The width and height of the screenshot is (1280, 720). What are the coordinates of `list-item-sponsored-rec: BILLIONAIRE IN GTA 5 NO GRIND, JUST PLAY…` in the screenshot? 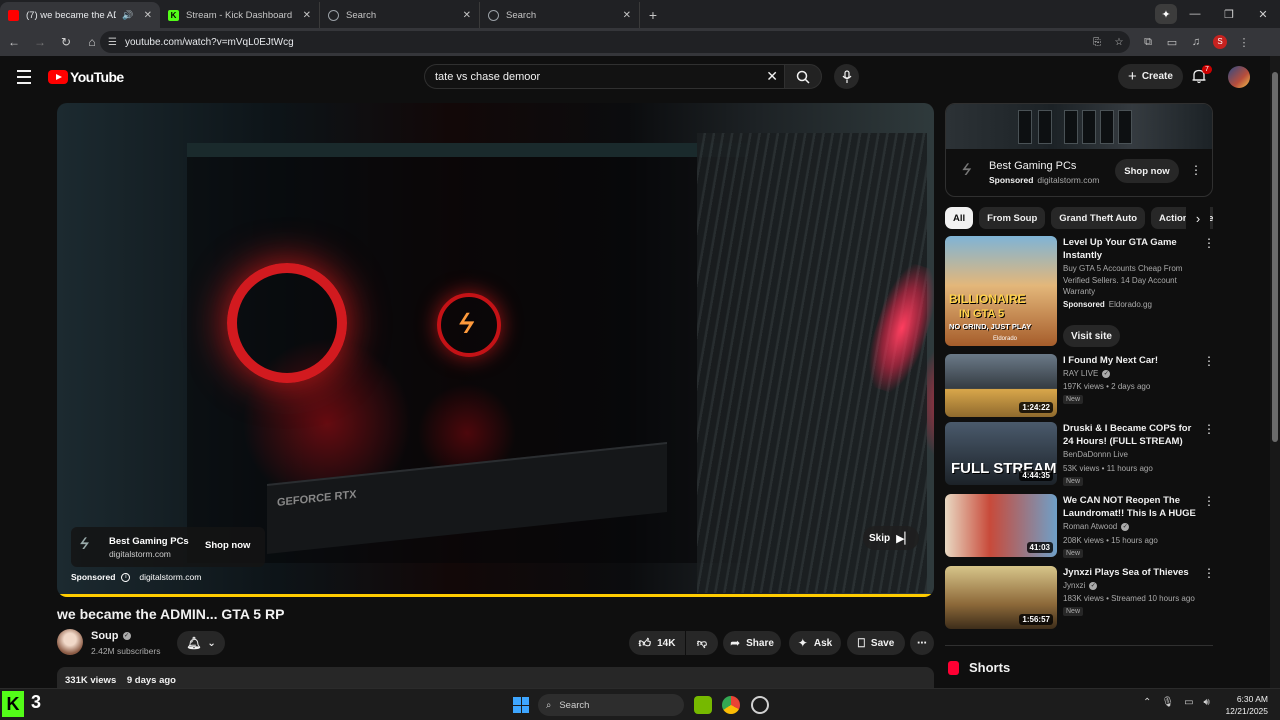 It's located at (1080, 292).